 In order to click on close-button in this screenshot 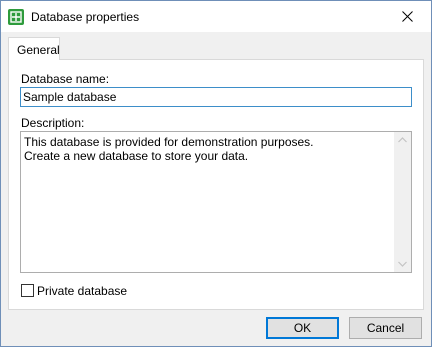, I will do `click(408, 16)`.